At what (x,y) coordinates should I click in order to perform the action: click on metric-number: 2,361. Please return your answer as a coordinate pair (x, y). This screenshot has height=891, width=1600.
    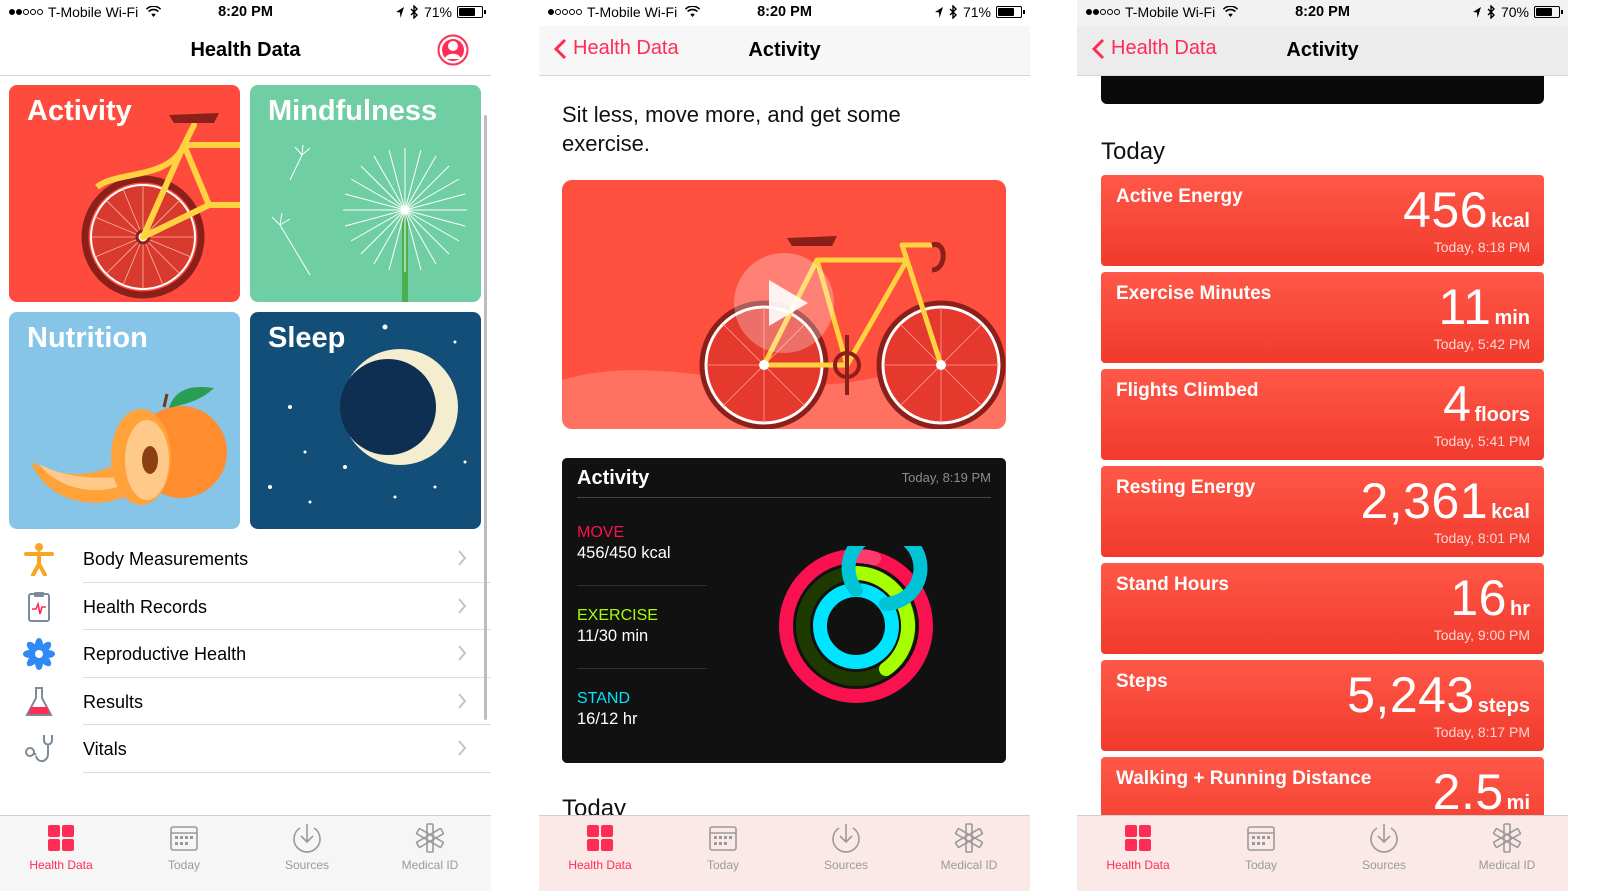
    Looking at the image, I should click on (1424, 501).